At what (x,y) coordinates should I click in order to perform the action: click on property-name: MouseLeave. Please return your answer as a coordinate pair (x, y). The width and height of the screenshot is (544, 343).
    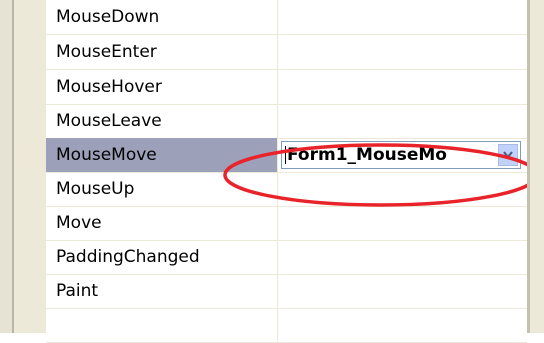
    Looking at the image, I should click on (162, 121).